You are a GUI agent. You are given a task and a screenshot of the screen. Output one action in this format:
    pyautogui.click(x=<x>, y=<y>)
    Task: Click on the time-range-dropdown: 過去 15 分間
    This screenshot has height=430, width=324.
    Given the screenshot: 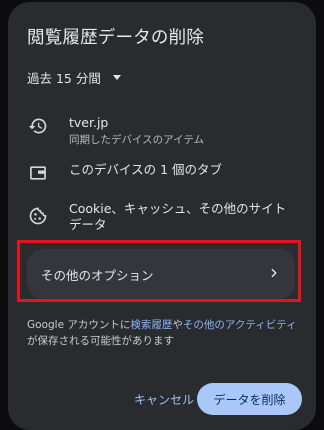 What is the action you would take?
    pyautogui.click(x=74, y=77)
    